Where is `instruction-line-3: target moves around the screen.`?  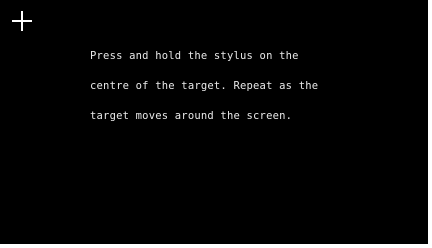 instruction-line-3: target moves around the screen. is located at coordinates (191, 116).